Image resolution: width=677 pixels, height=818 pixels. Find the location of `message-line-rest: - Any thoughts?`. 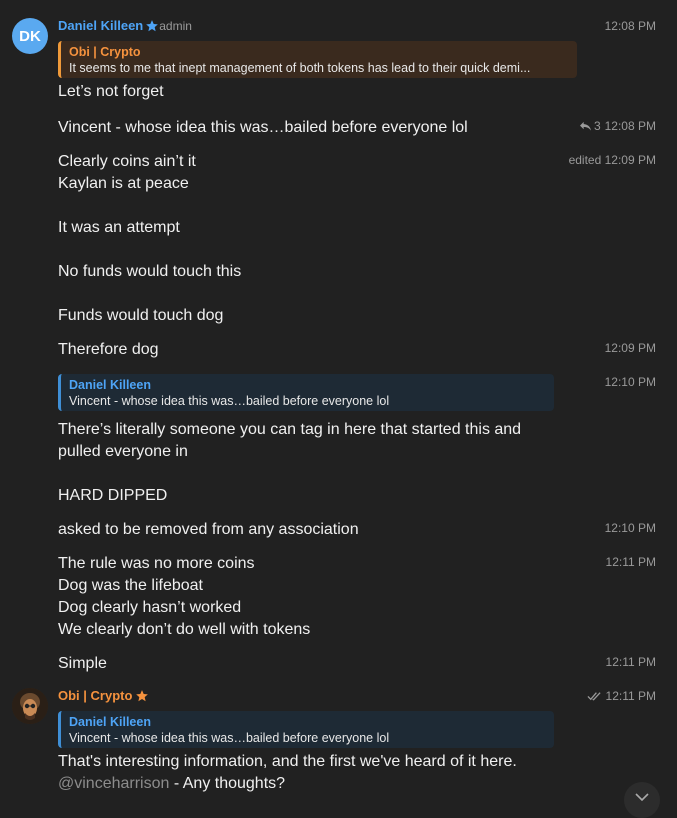

message-line-rest: - Any thoughts? is located at coordinates (227, 783).